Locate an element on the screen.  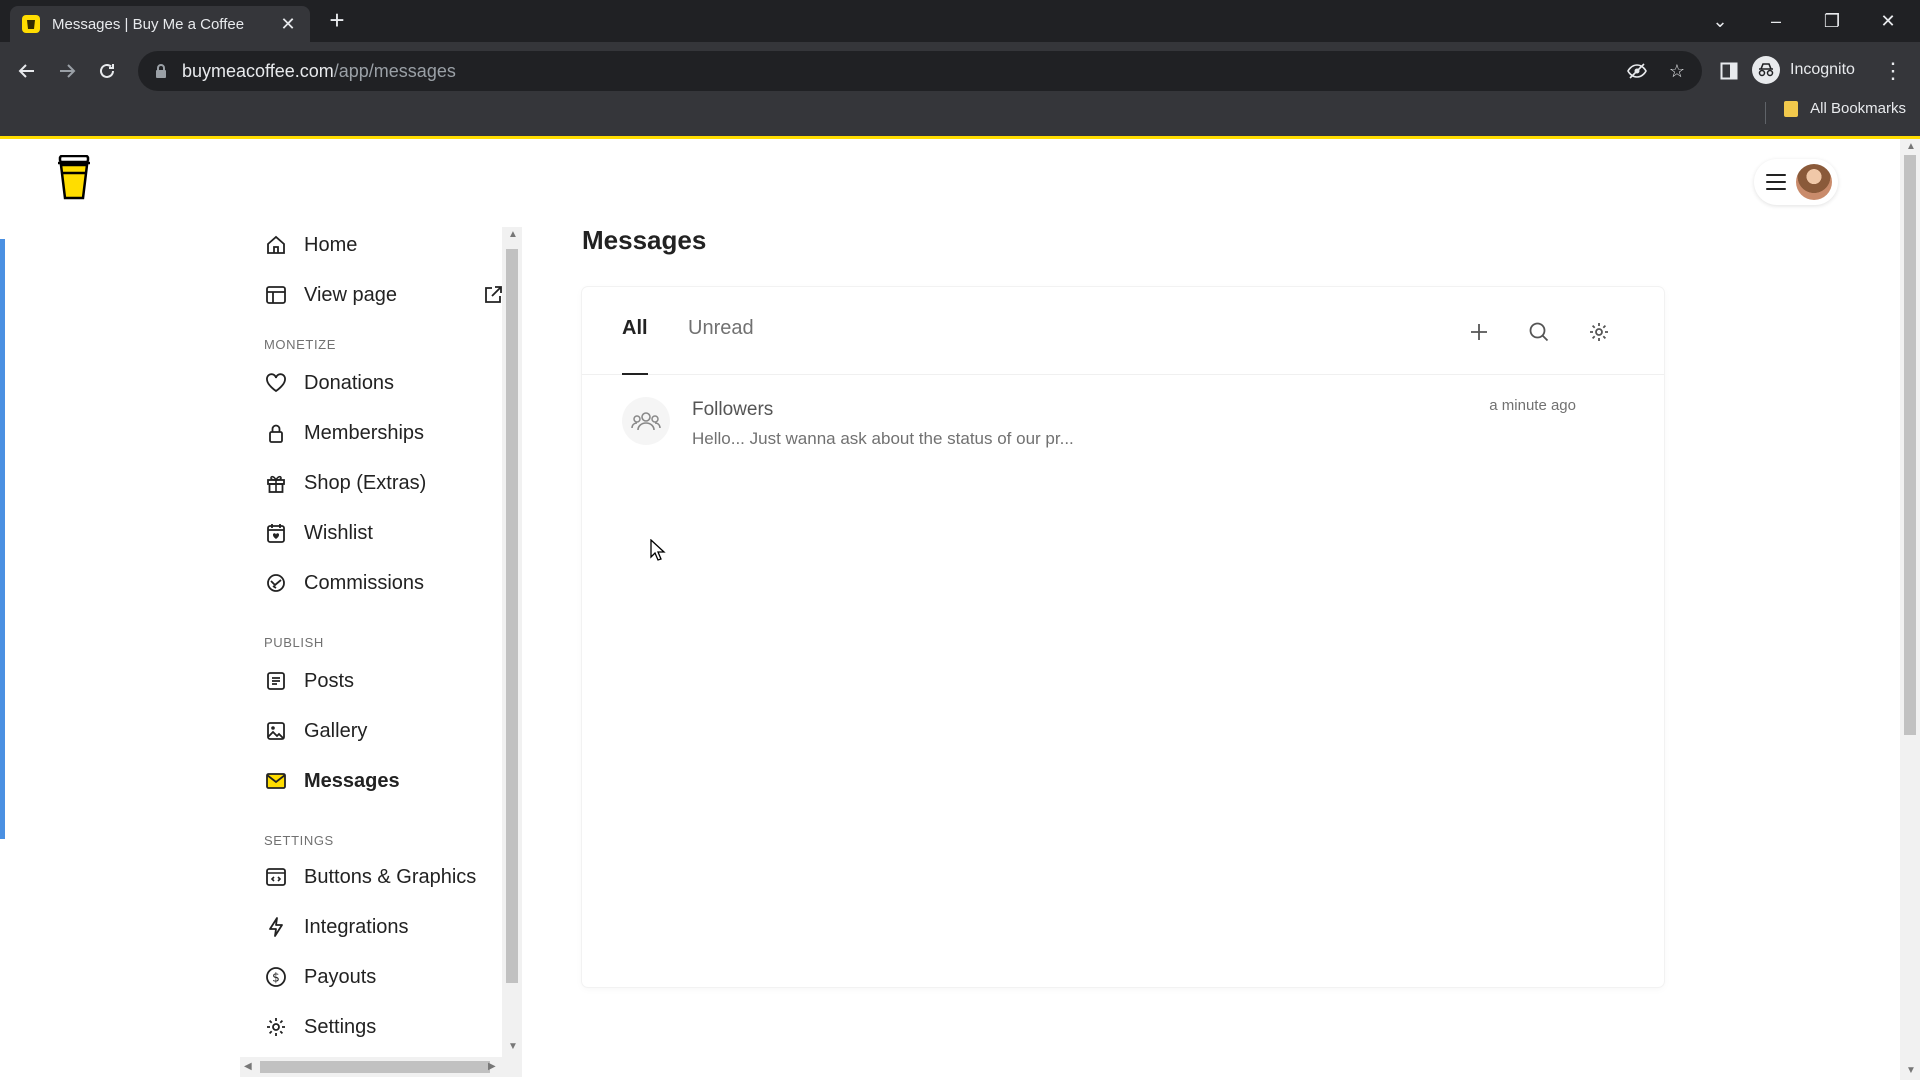
sidebar-item-messages: Messages is located at coordinates (379, 781).